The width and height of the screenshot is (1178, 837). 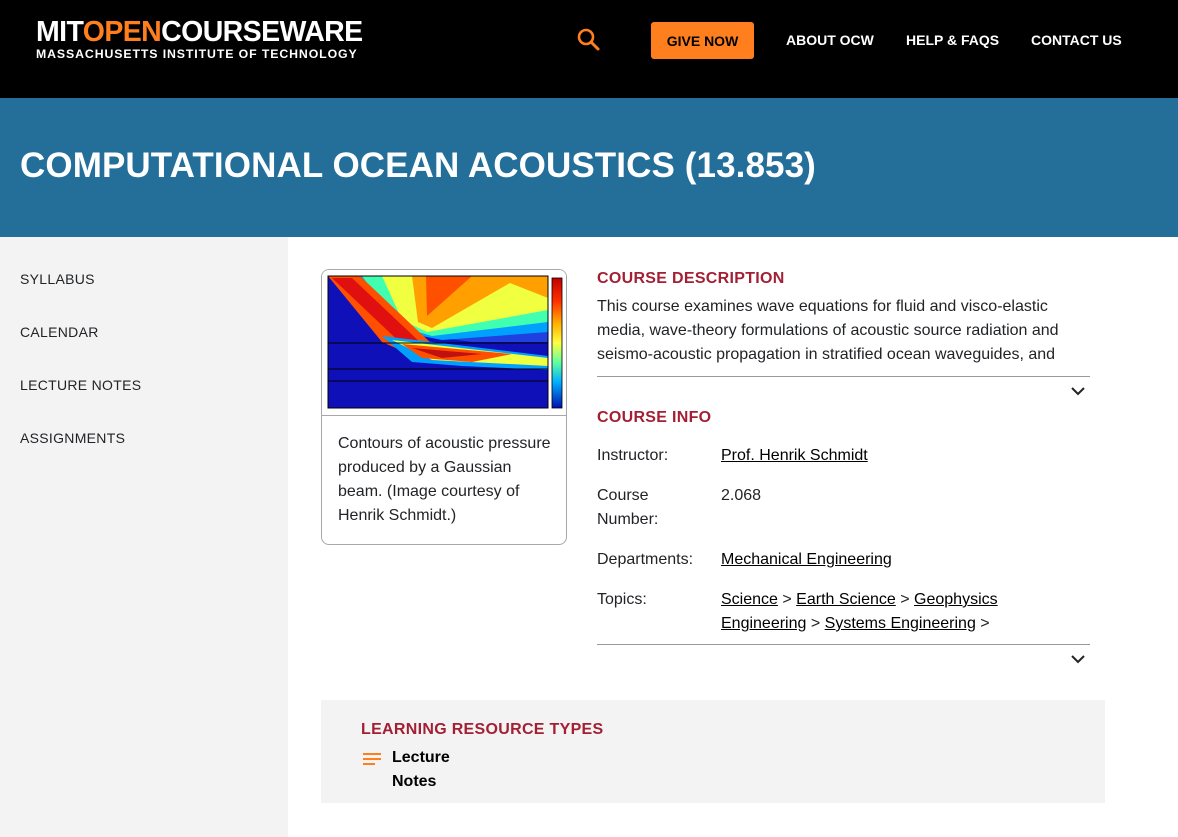 What do you see at coordinates (262, 32) in the screenshot?
I see `logo-courseware: COURSEWARE` at bounding box center [262, 32].